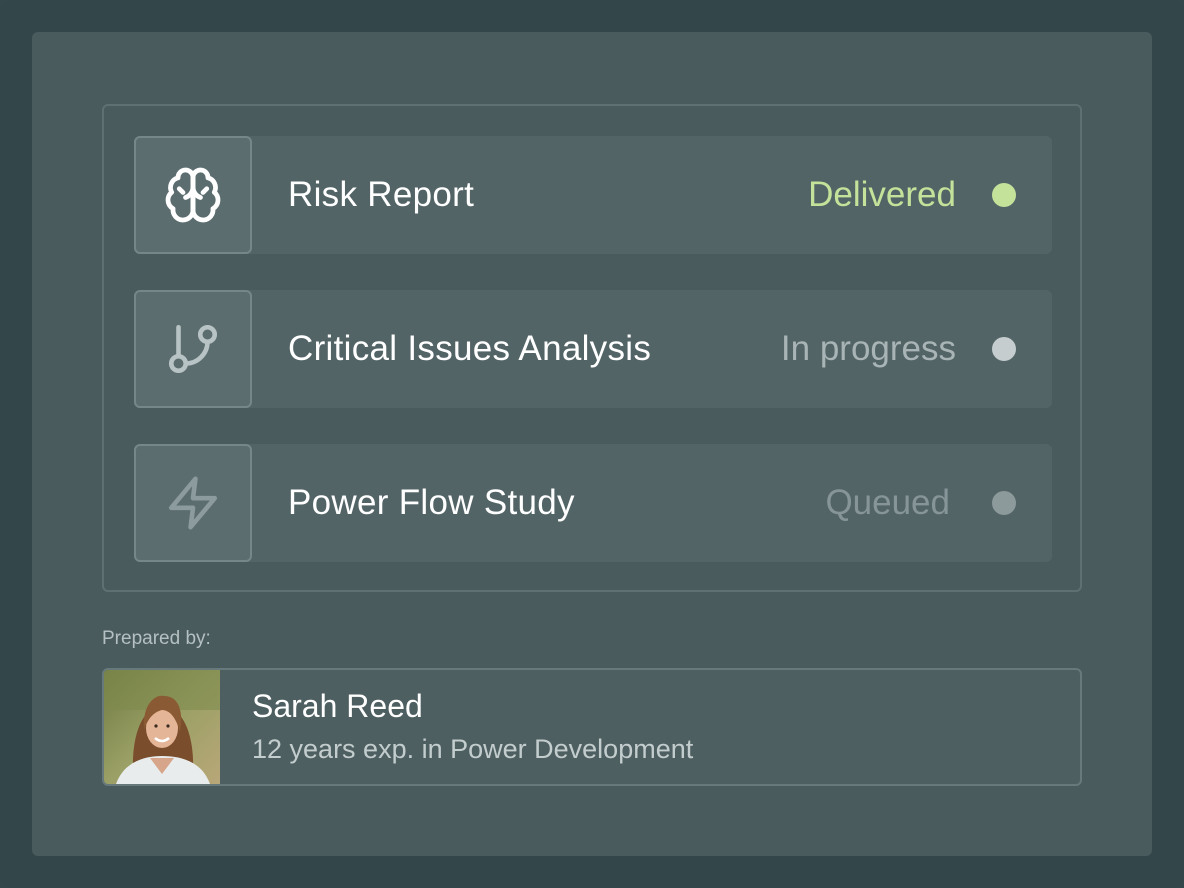 This screenshot has width=1184, height=888. I want to click on task-row-power-flow-study: Power Flow Study Queued, so click(593, 503).